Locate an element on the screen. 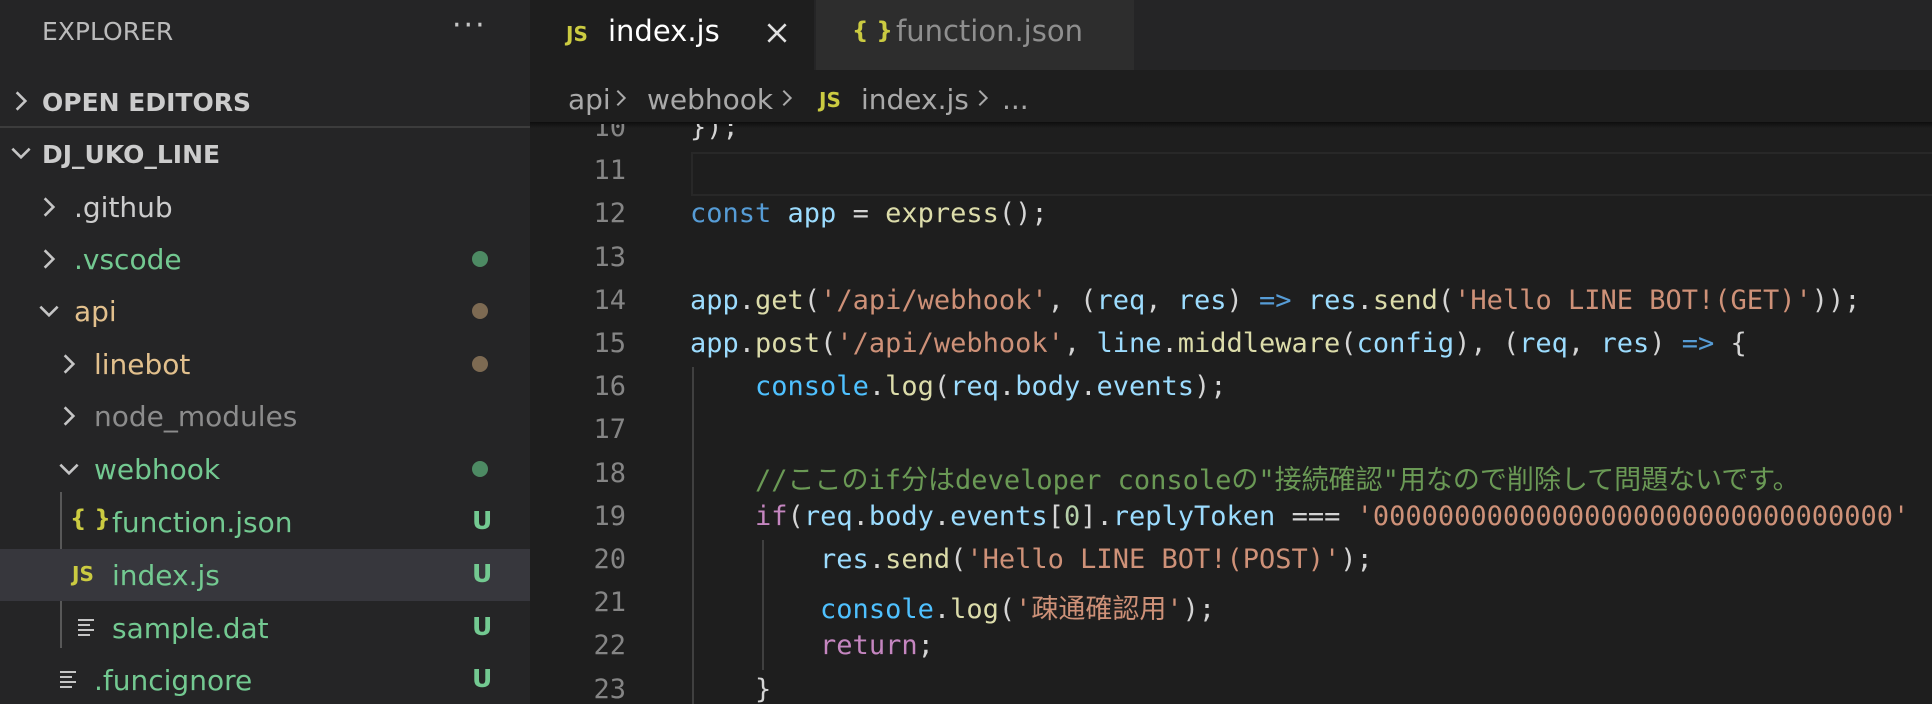 The width and height of the screenshot is (1932, 704). code-token: app is located at coordinates (714, 300).